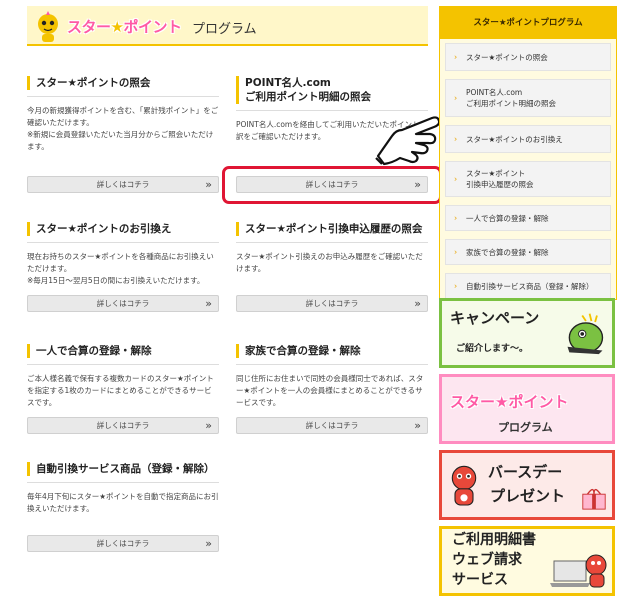 The width and height of the screenshot is (639, 610). I want to click on laptop-mascot-icon, so click(578, 571).